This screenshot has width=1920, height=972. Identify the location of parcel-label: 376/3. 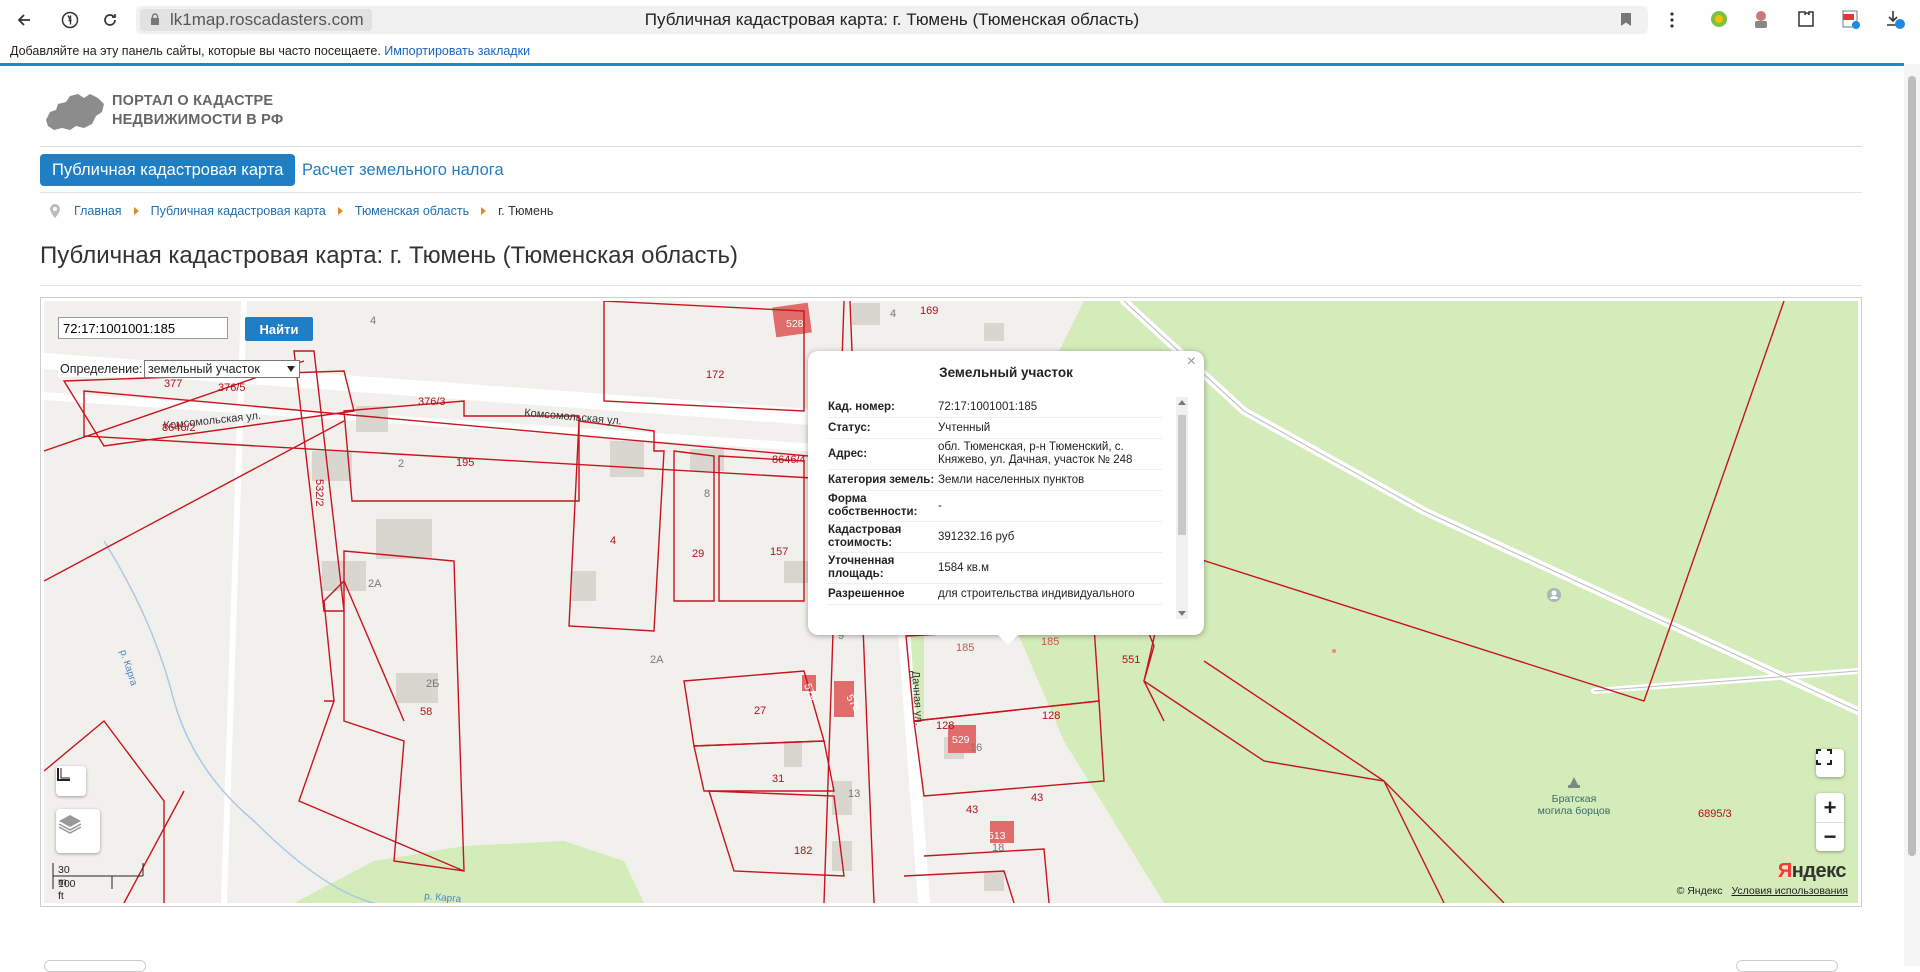
(432, 402).